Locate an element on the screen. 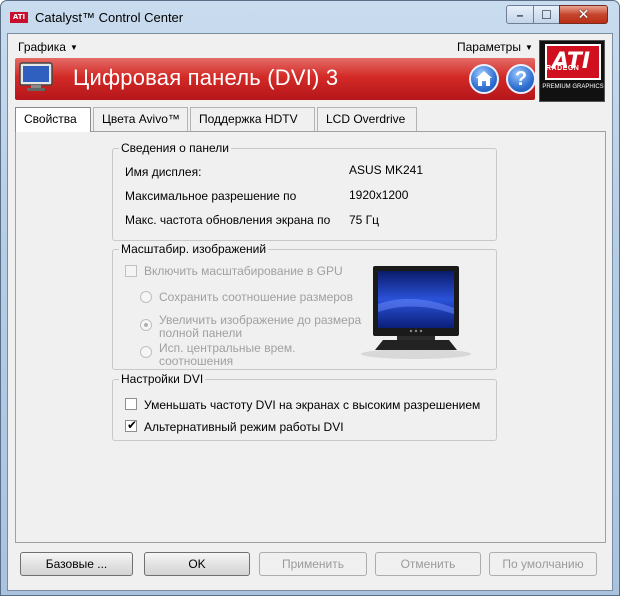 This screenshot has height=596, width=620. full-panel-label-line2: полной панели is located at coordinates (201, 333).